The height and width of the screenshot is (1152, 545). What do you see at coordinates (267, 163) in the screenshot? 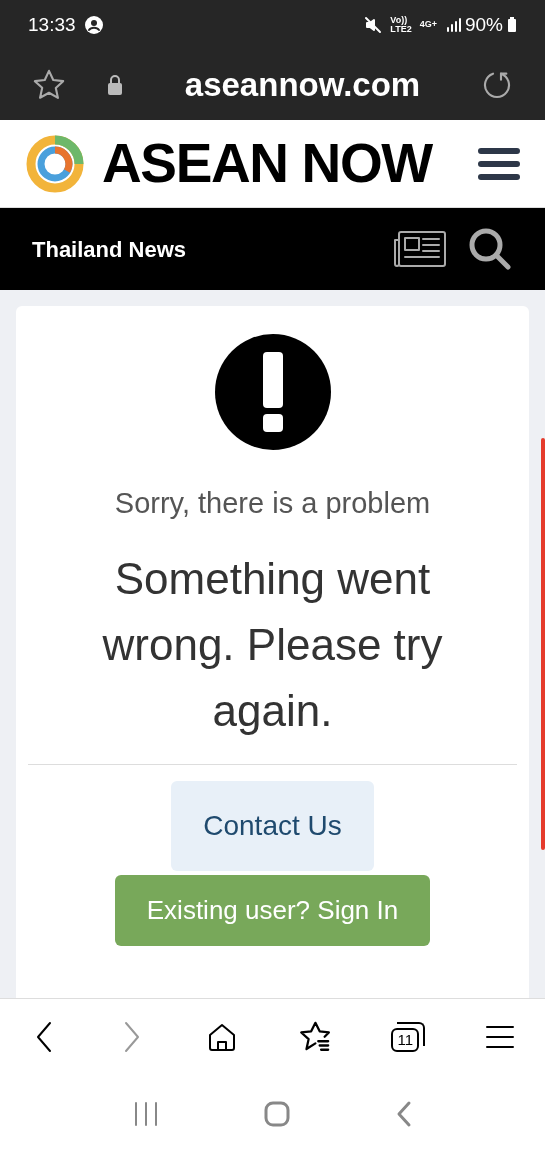
I see `logo-text: ASEAN NOW` at bounding box center [267, 163].